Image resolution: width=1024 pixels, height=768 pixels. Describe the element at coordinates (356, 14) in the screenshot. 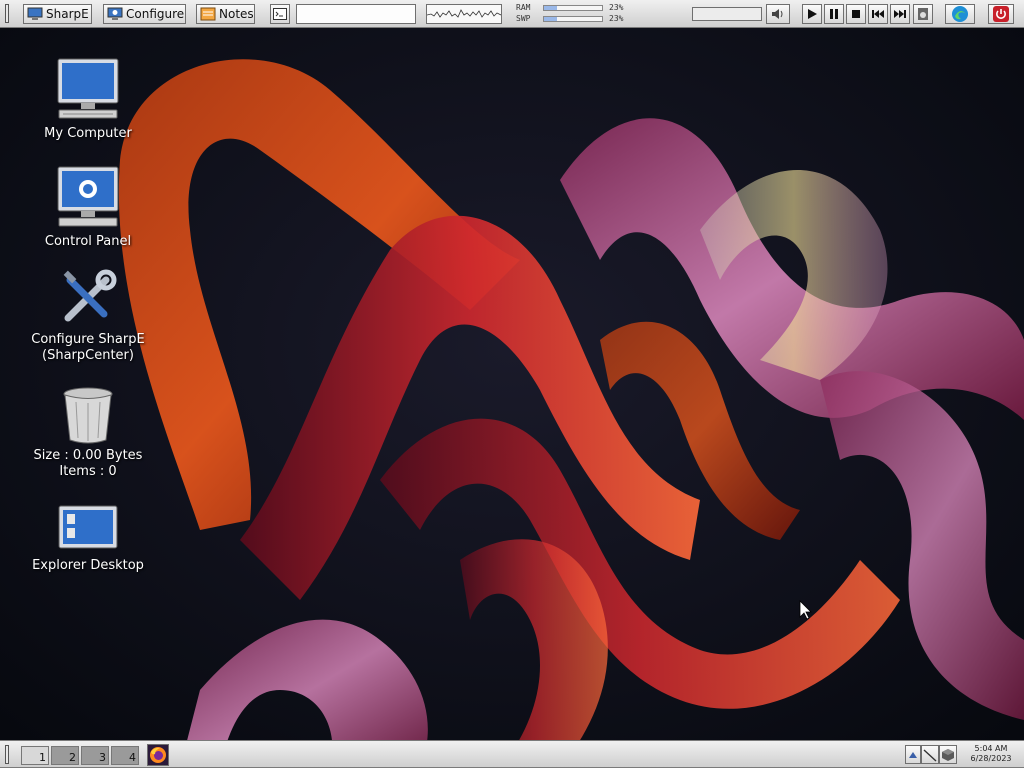

I see `run-command-input` at that location.